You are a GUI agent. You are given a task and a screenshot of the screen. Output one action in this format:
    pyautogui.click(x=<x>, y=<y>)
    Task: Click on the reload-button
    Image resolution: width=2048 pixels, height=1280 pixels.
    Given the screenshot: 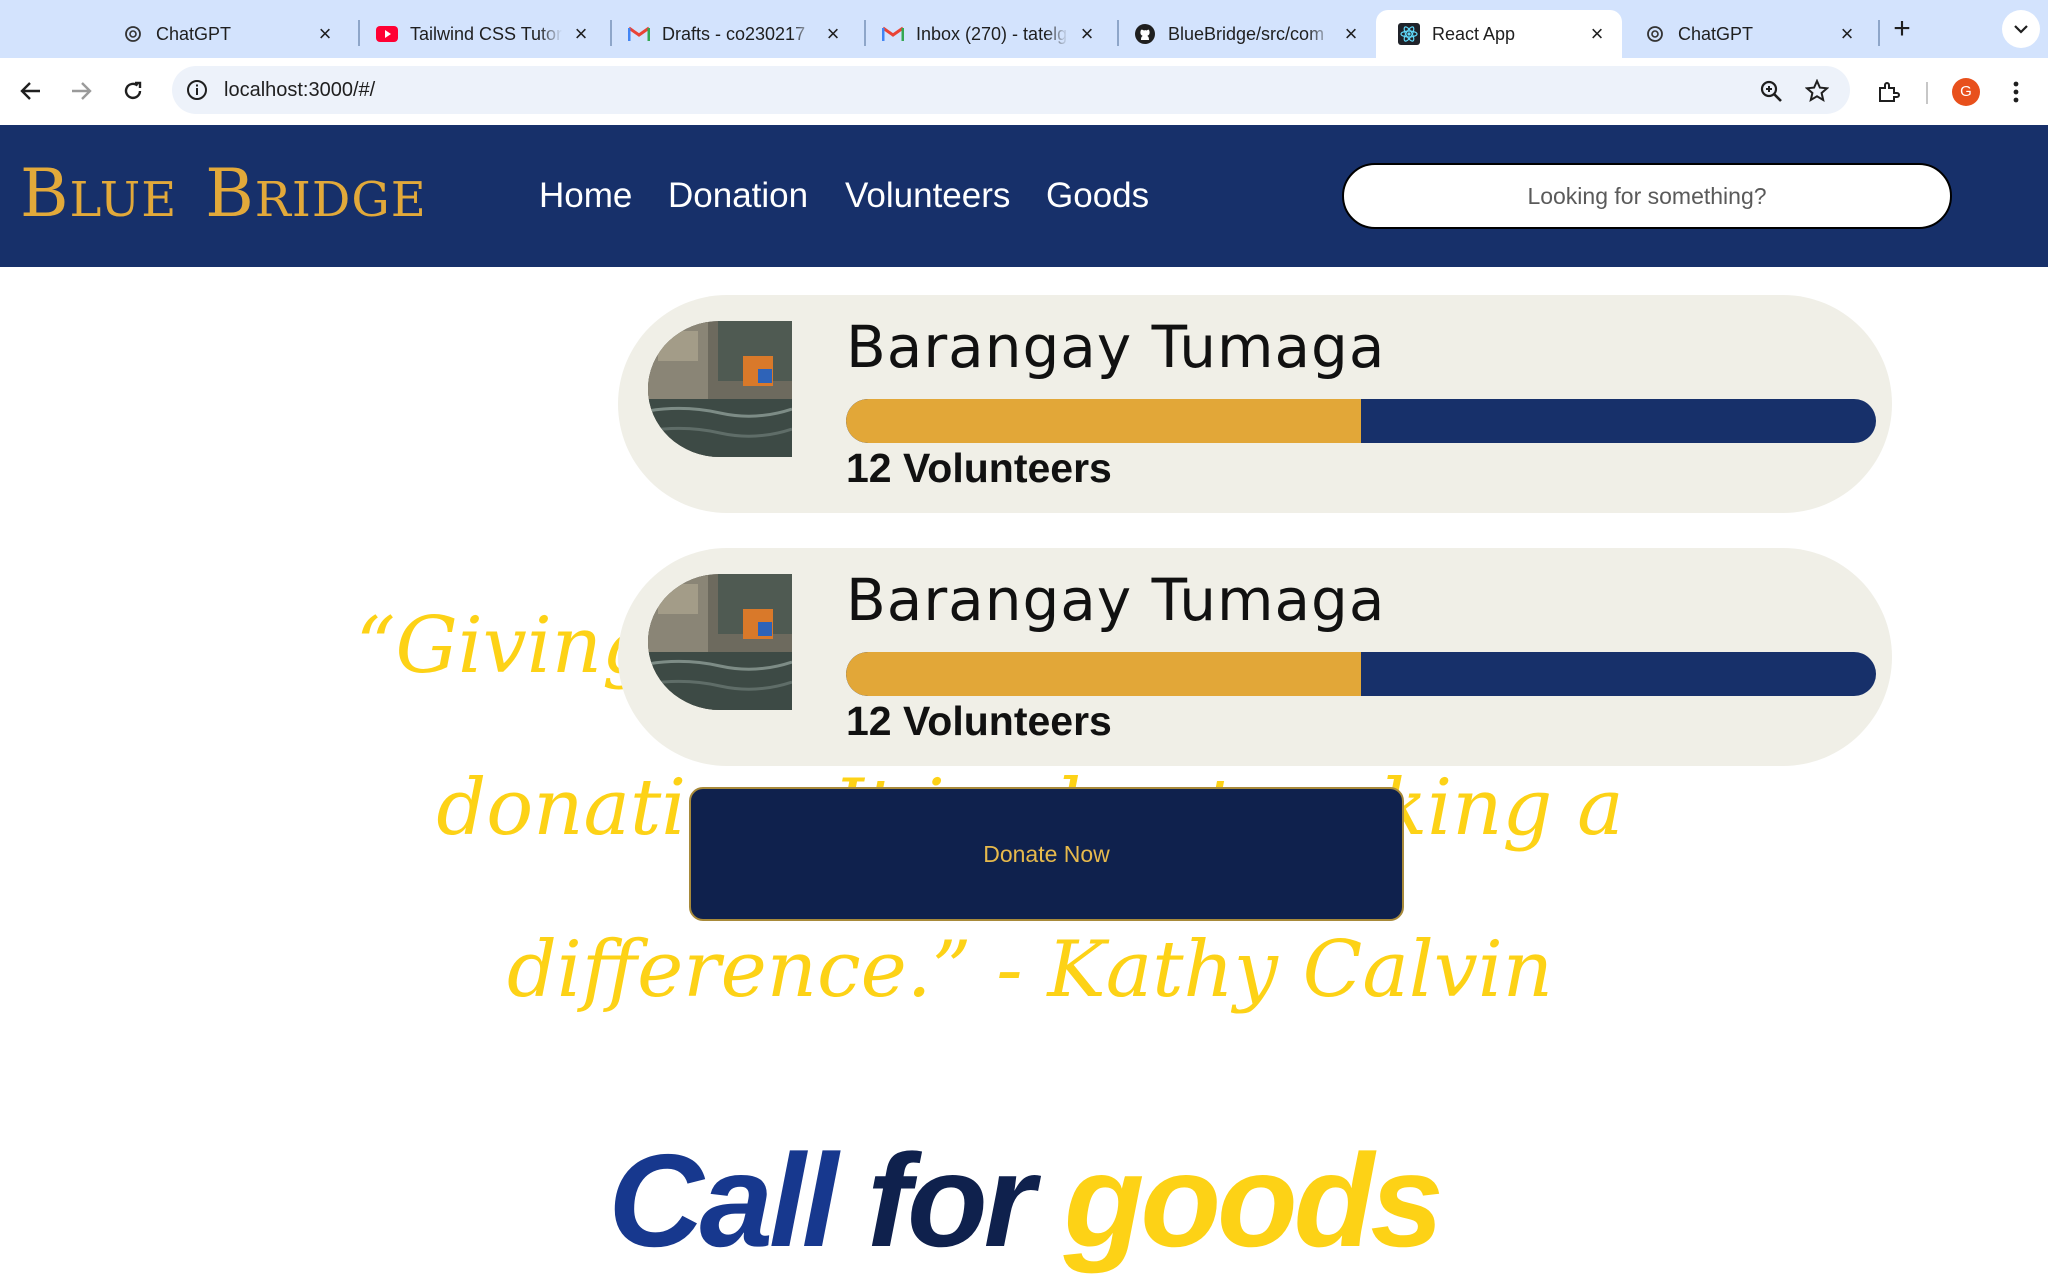 What is the action you would take?
    pyautogui.click(x=133, y=91)
    